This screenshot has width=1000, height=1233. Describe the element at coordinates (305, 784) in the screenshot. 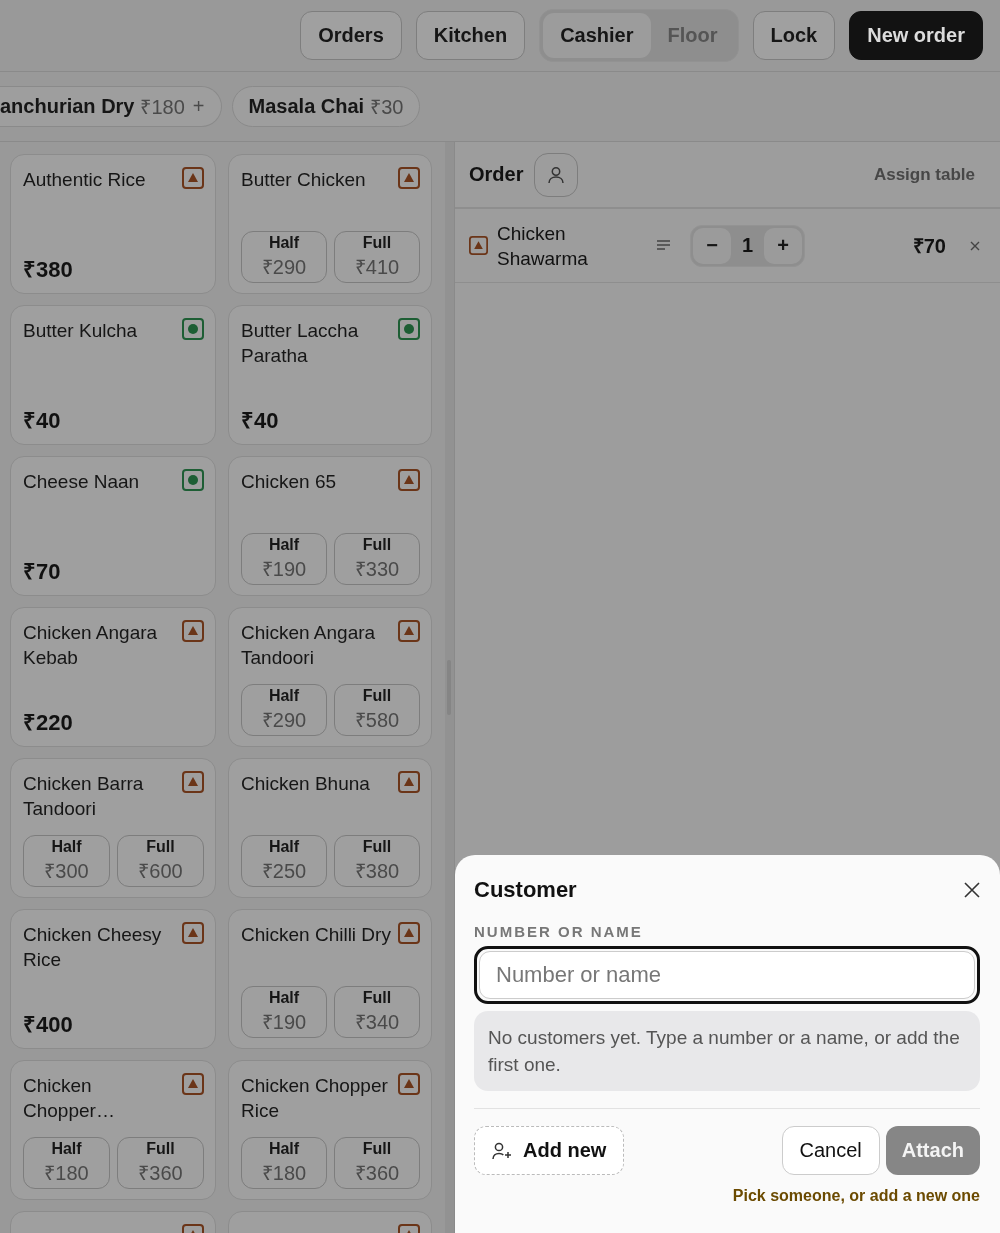

I see `item-name: Chicken Bhuna` at that location.